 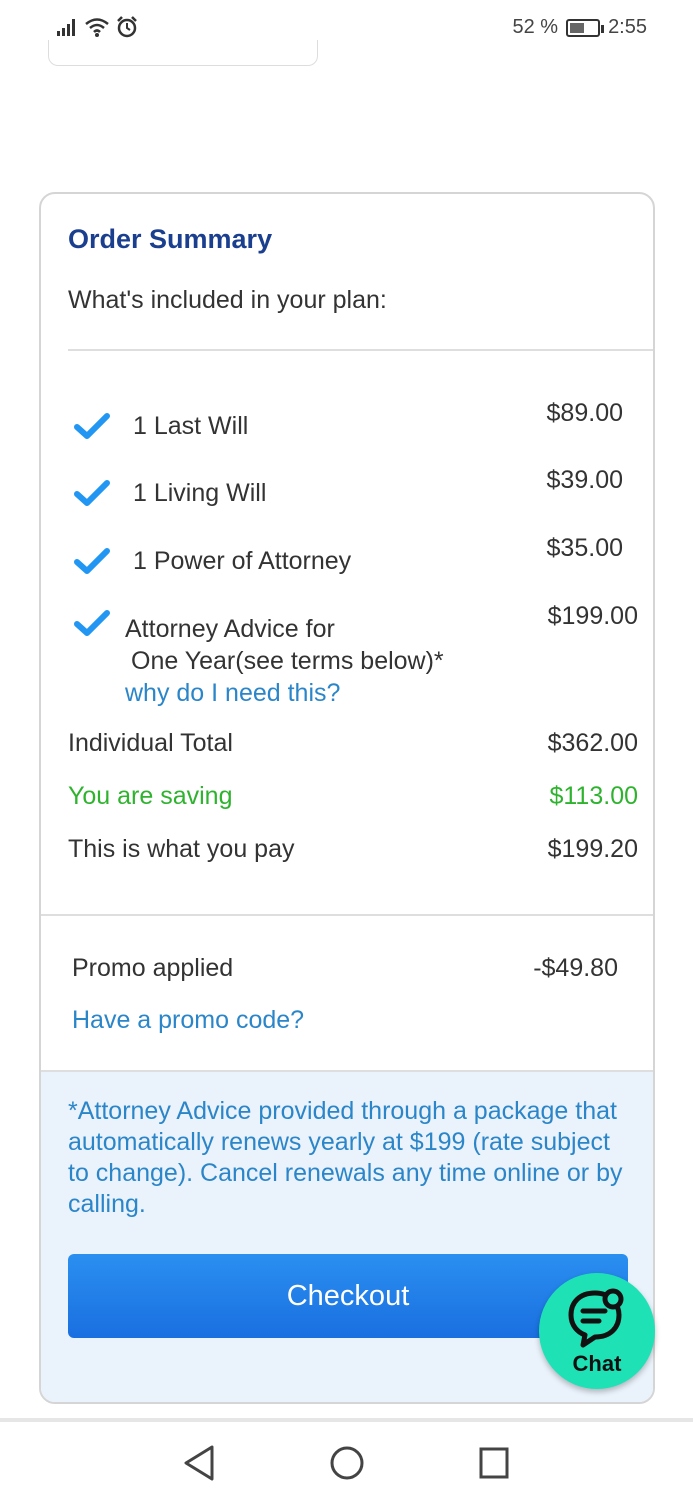 What do you see at coordinates (593, 796) in the screenshot?
I see `saving-value: $113.00` at bounding box center [593, 796].